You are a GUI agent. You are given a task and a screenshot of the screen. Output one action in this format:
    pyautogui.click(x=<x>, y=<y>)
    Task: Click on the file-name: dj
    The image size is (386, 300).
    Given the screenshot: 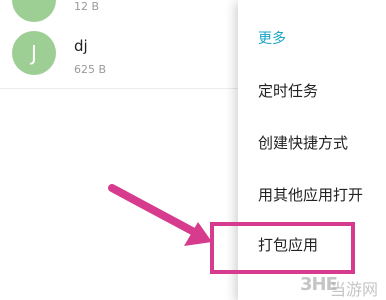 What is the action you would take?
    pyautogui.click(x=81, y=46)
    